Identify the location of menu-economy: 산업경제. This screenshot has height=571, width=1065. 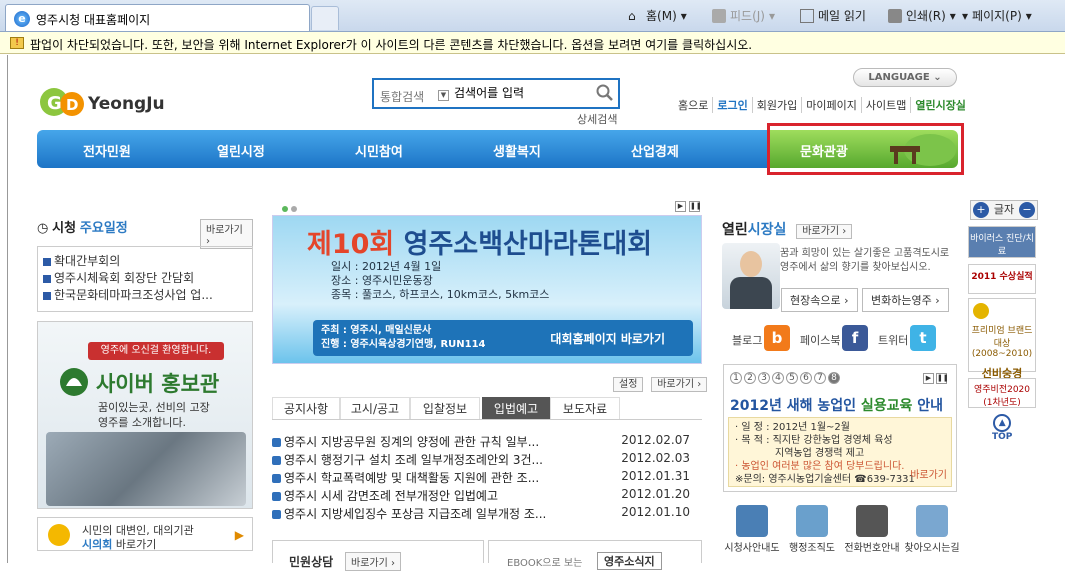
(655, 150).